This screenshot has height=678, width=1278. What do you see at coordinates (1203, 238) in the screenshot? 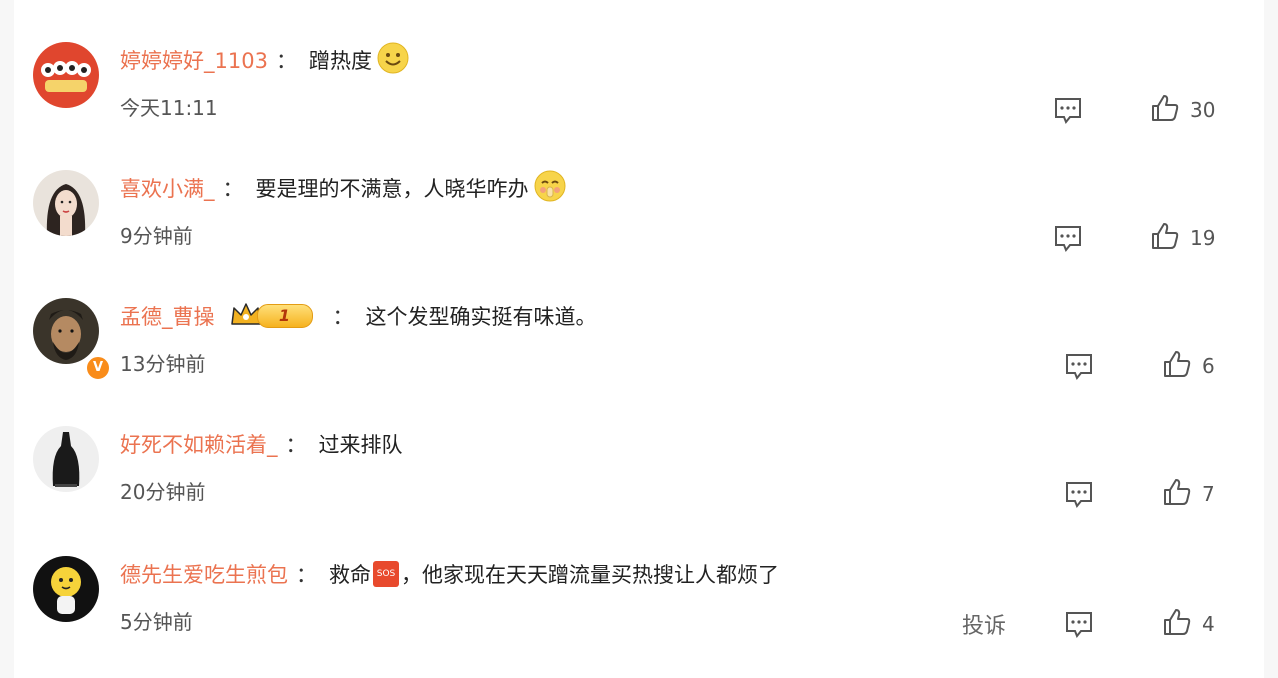
I see `like-count: 19` at bounding box center [1203, 238].